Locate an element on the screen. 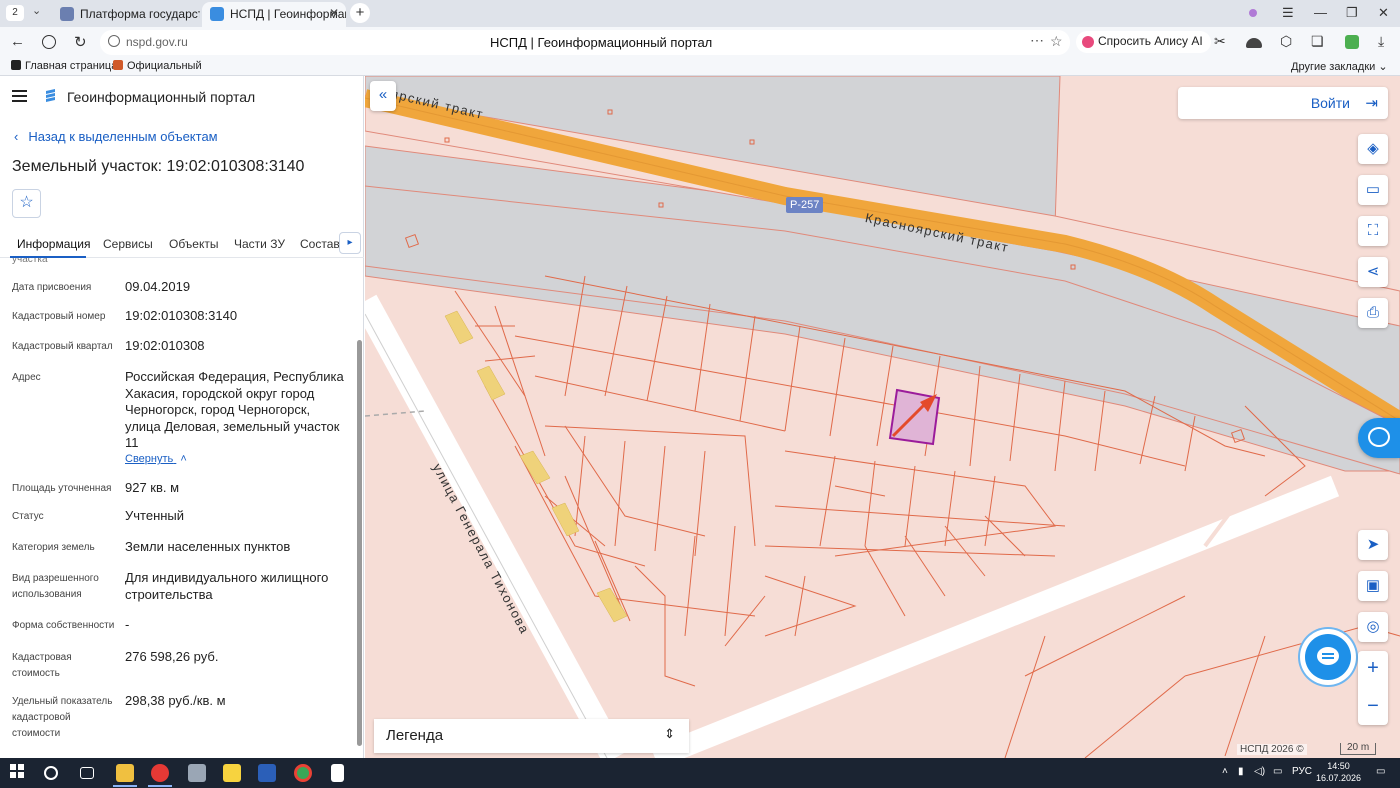 The height and width of the screenshot is (788, 1400). notifications-icon: ▭ is located at coordinates (1380, 771).